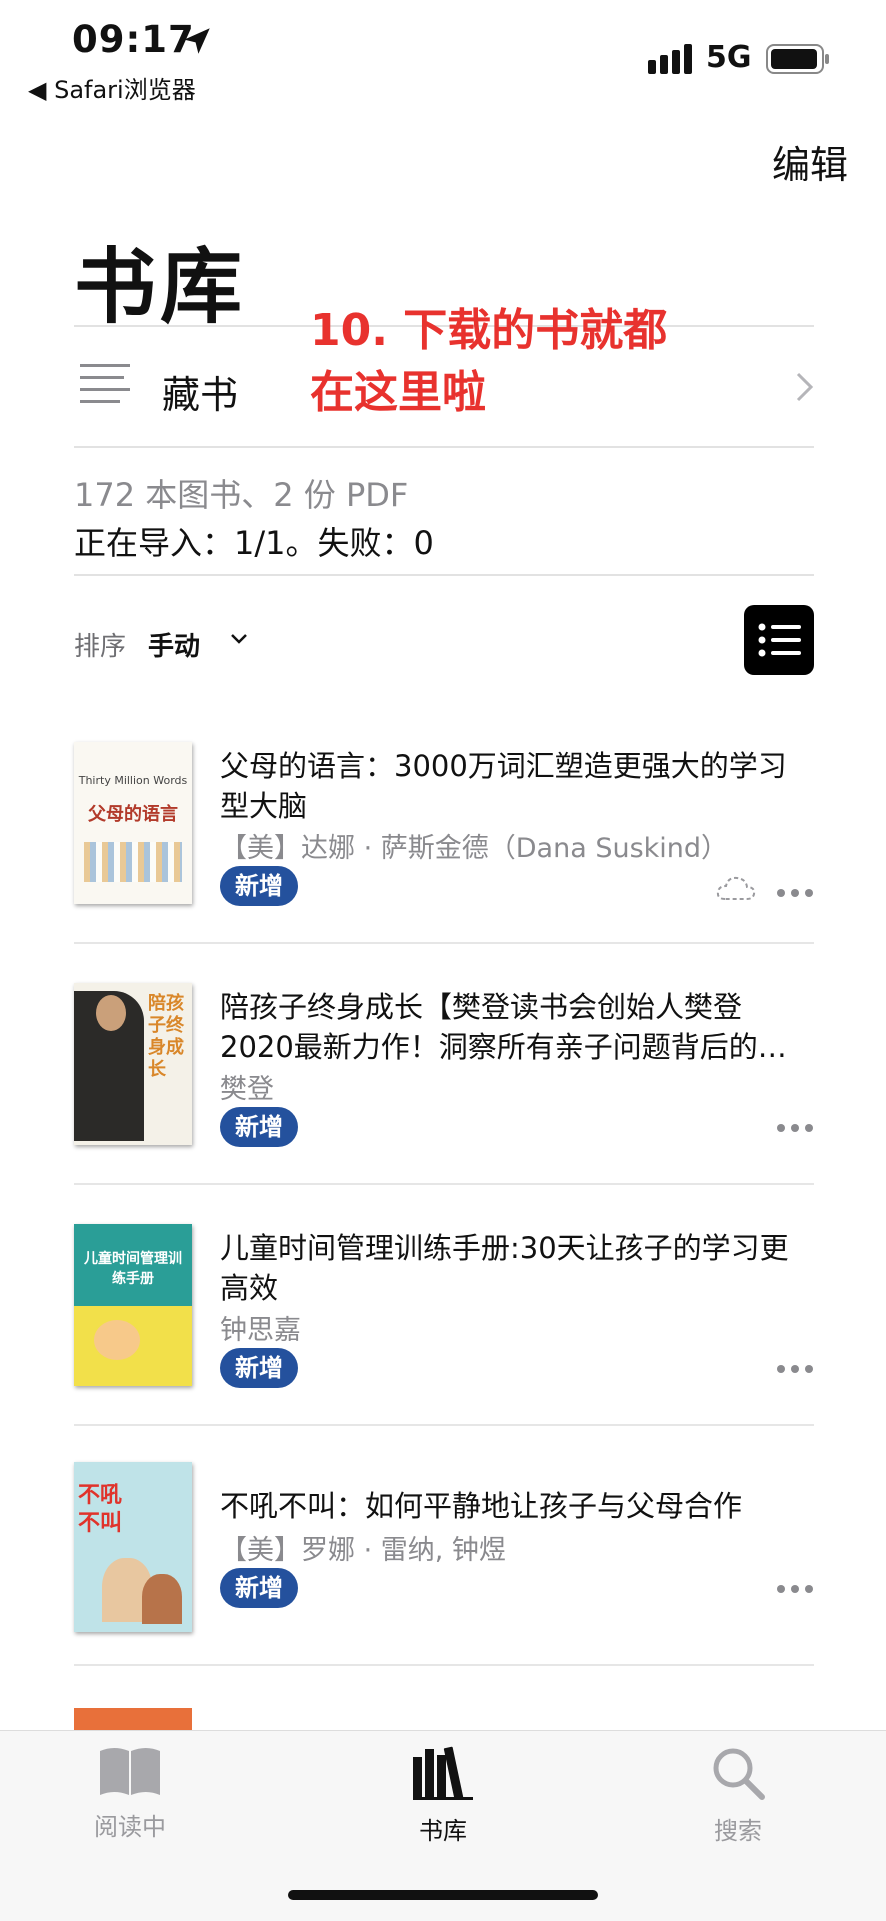 This screenshot has height=1921, width=886. I want to click on page-title: 书库, so click(160, 287).